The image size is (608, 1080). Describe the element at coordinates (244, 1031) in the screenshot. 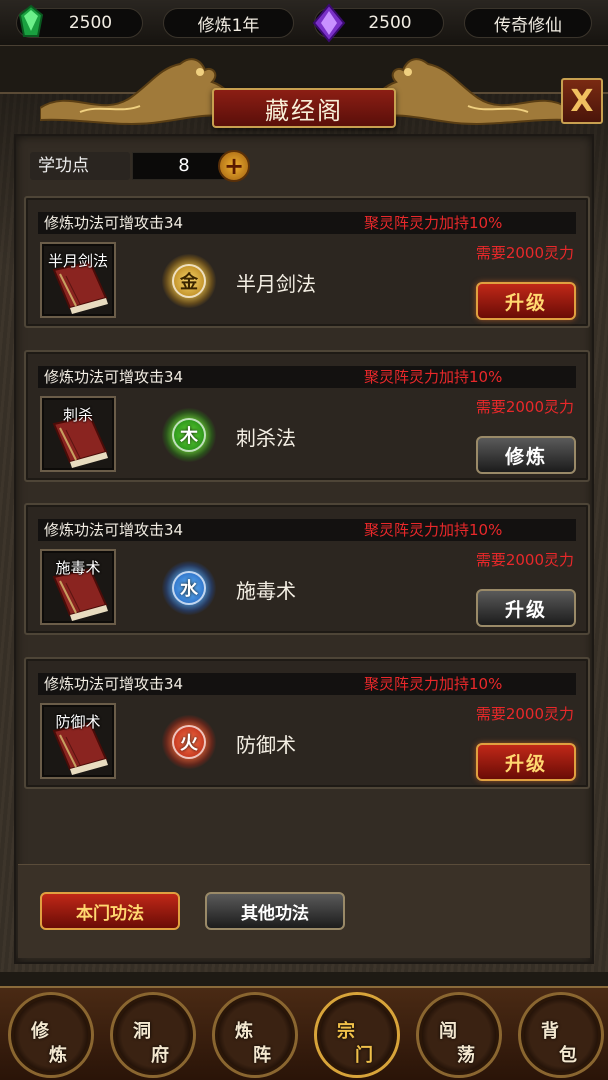

I see `nav-char-1: 炼` at that location.